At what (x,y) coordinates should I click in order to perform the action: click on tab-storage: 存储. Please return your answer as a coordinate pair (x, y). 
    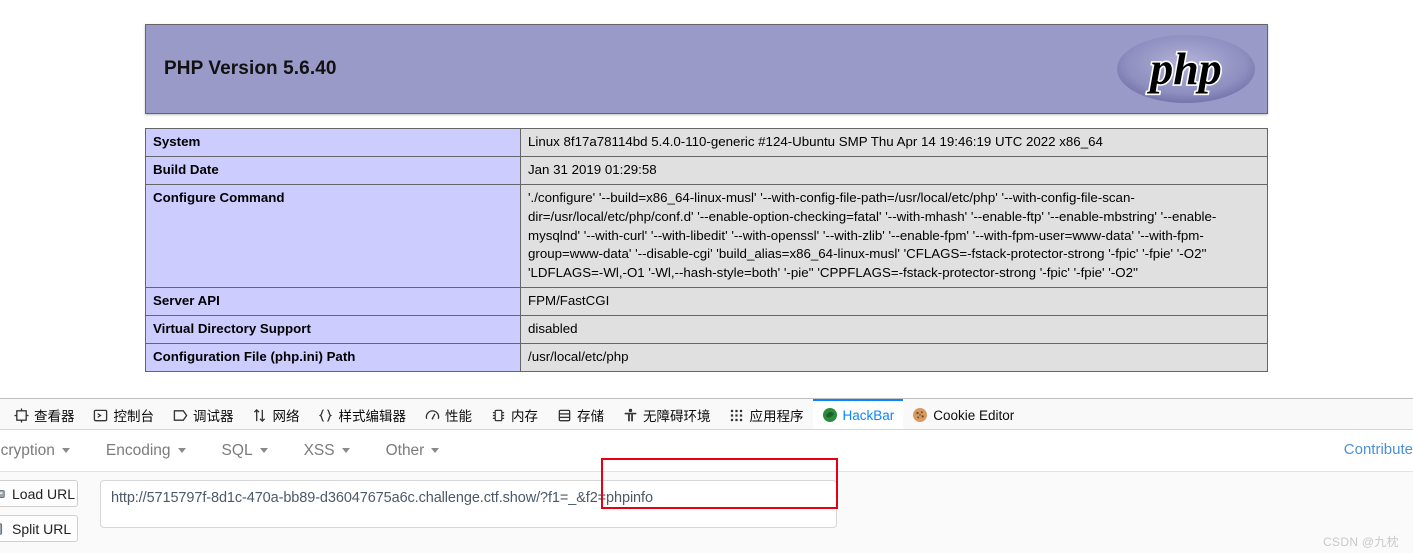
    Looking at the image, I should click on (580, 414).